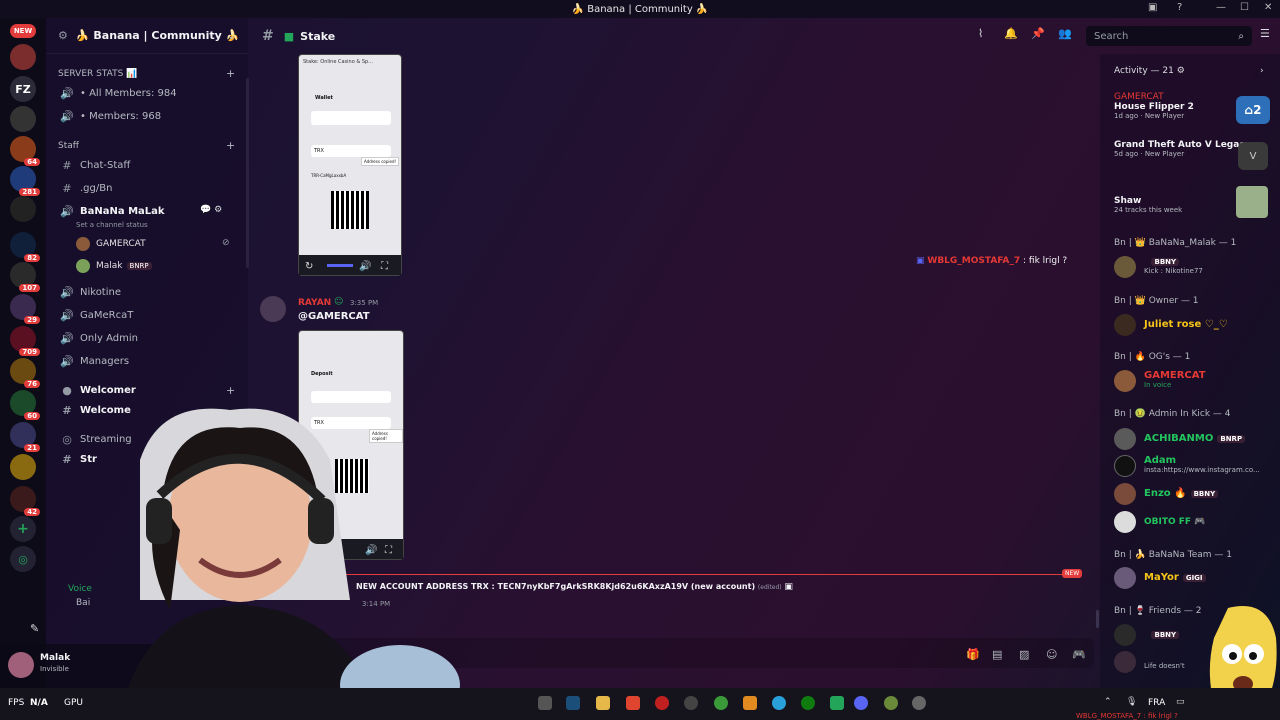 This screenshot has height=720, width=1280. I want to click on channel-only-admin: 🔊 Only Admin, so click(99, 338).